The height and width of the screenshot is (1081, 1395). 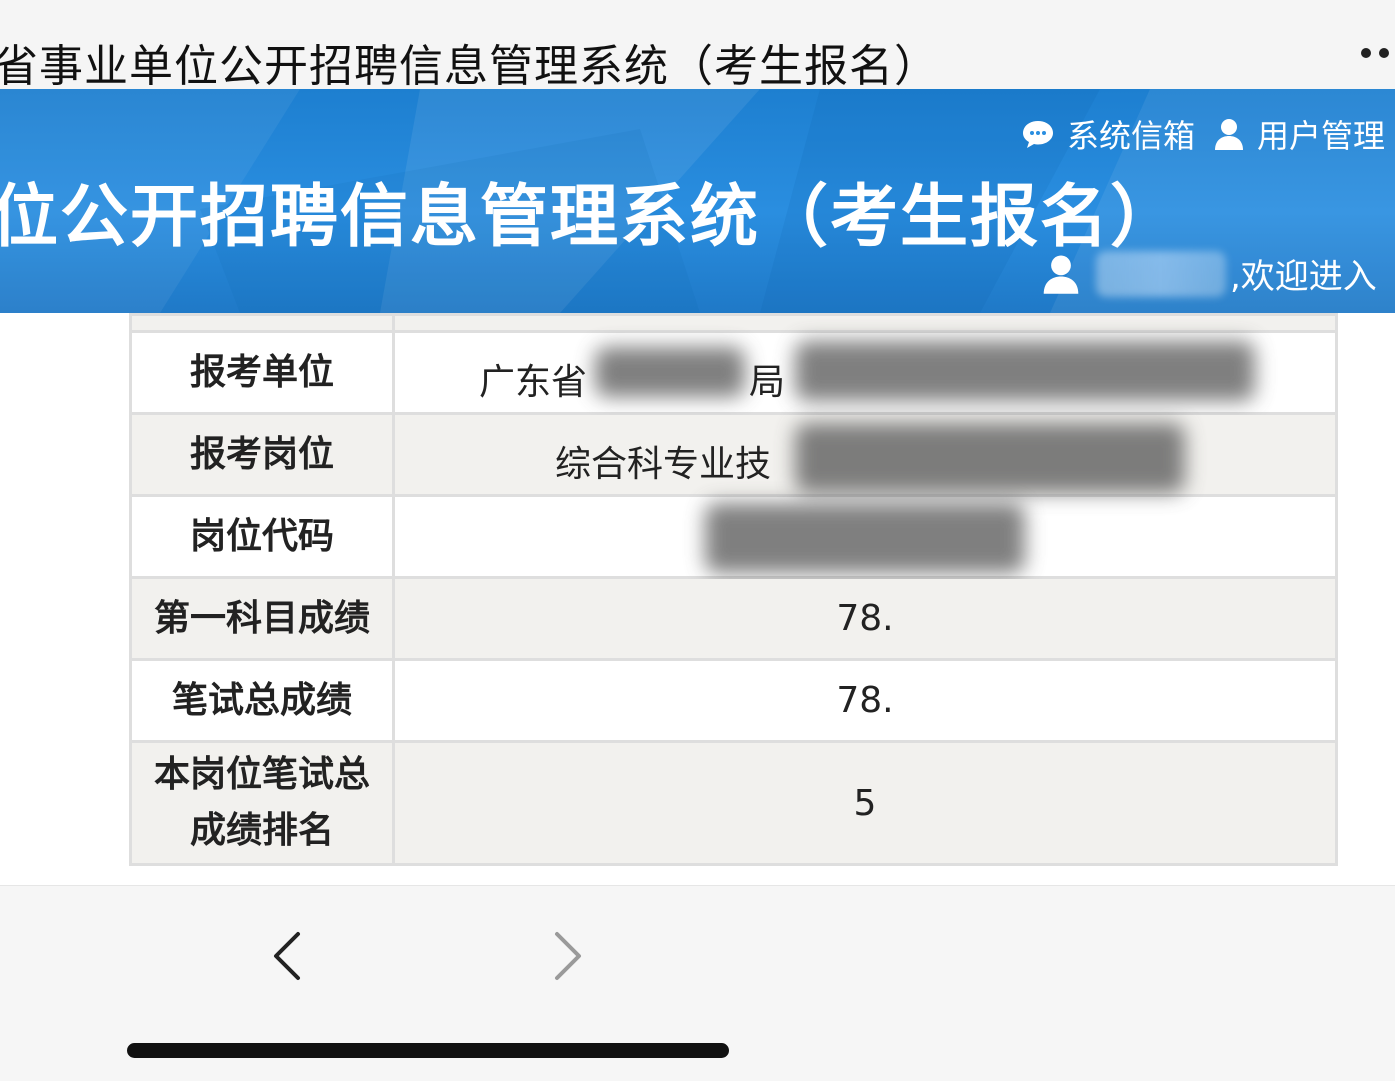 I want to click on system-mailbox-link: 系统信箱, so click(x=1108, y=134).